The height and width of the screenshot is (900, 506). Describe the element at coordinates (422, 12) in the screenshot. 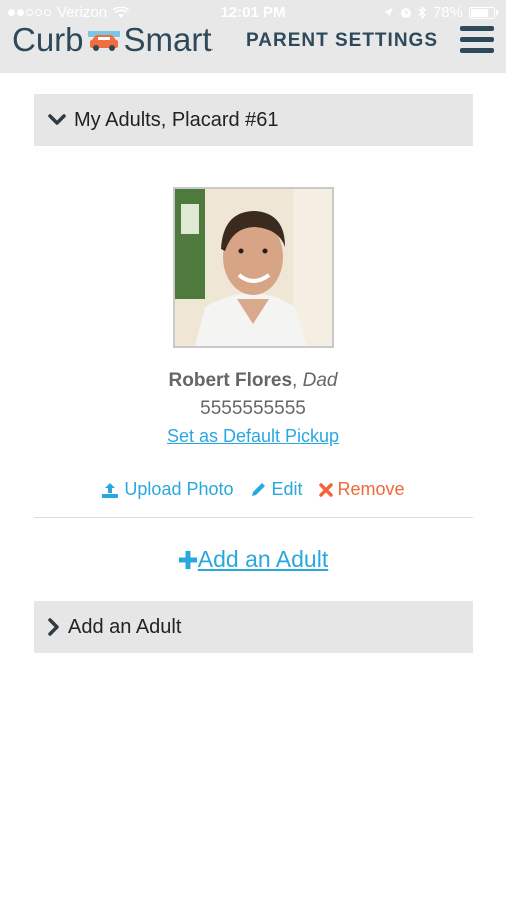

I see `bluetooth-icon` at that location.